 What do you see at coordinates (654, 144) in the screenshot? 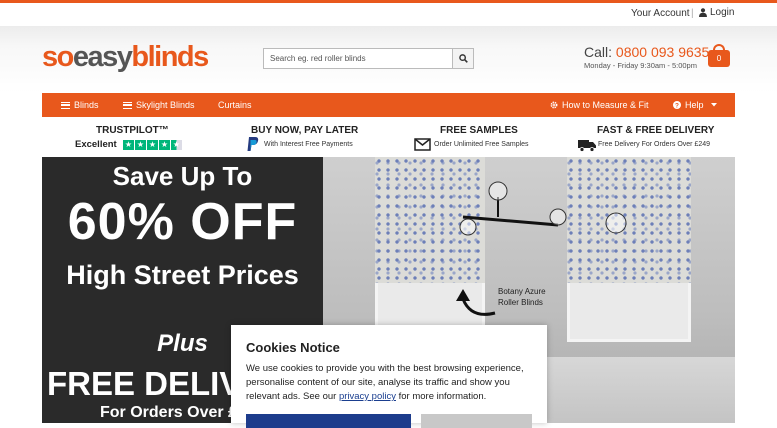
I see `delivery-subtitle: Free Delivery For Orders Over £249` at bounding box center [654, 144].